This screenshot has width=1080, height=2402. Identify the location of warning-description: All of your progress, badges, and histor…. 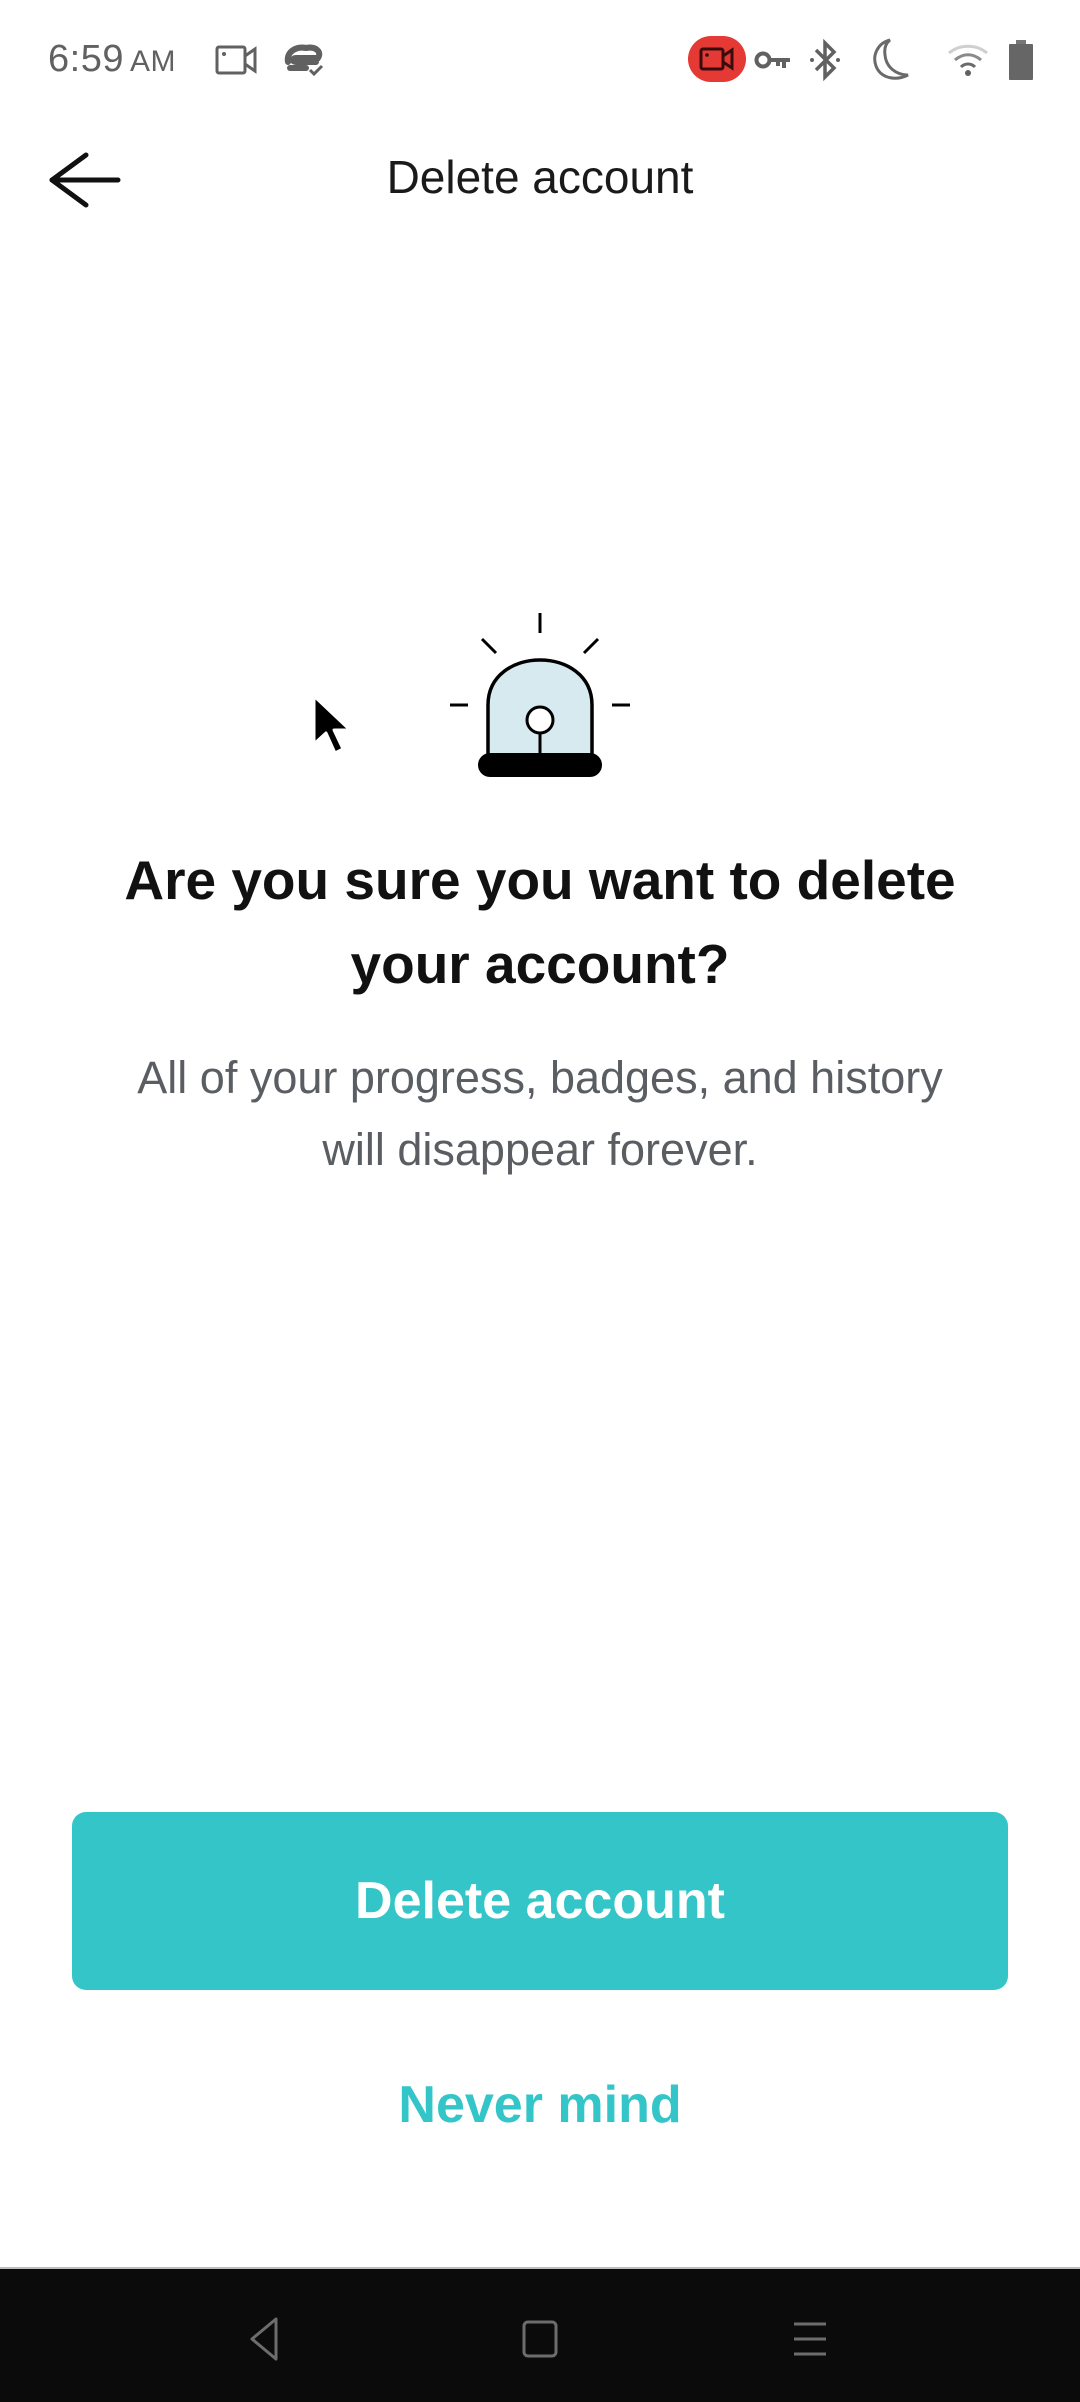
(540, 1114).